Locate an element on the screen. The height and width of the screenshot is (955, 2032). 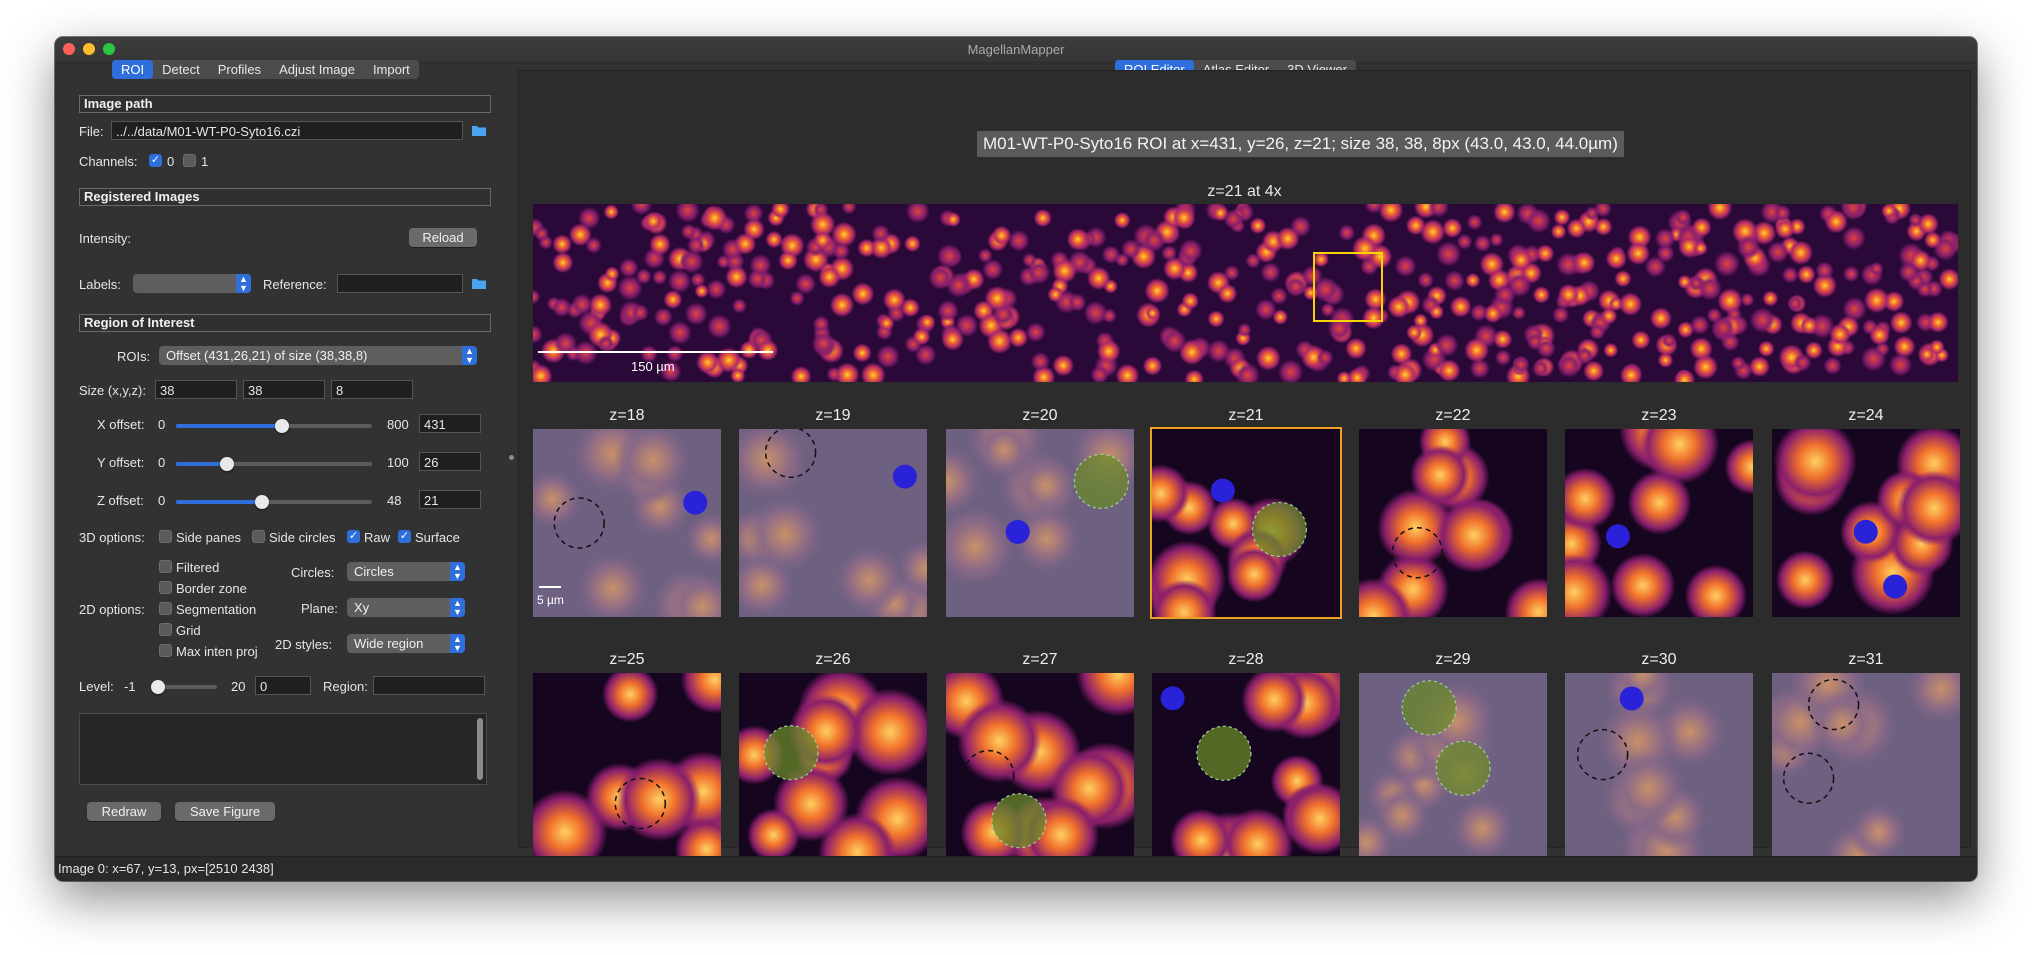
zstack-tile-z19 is located at coordinates (833, 523).